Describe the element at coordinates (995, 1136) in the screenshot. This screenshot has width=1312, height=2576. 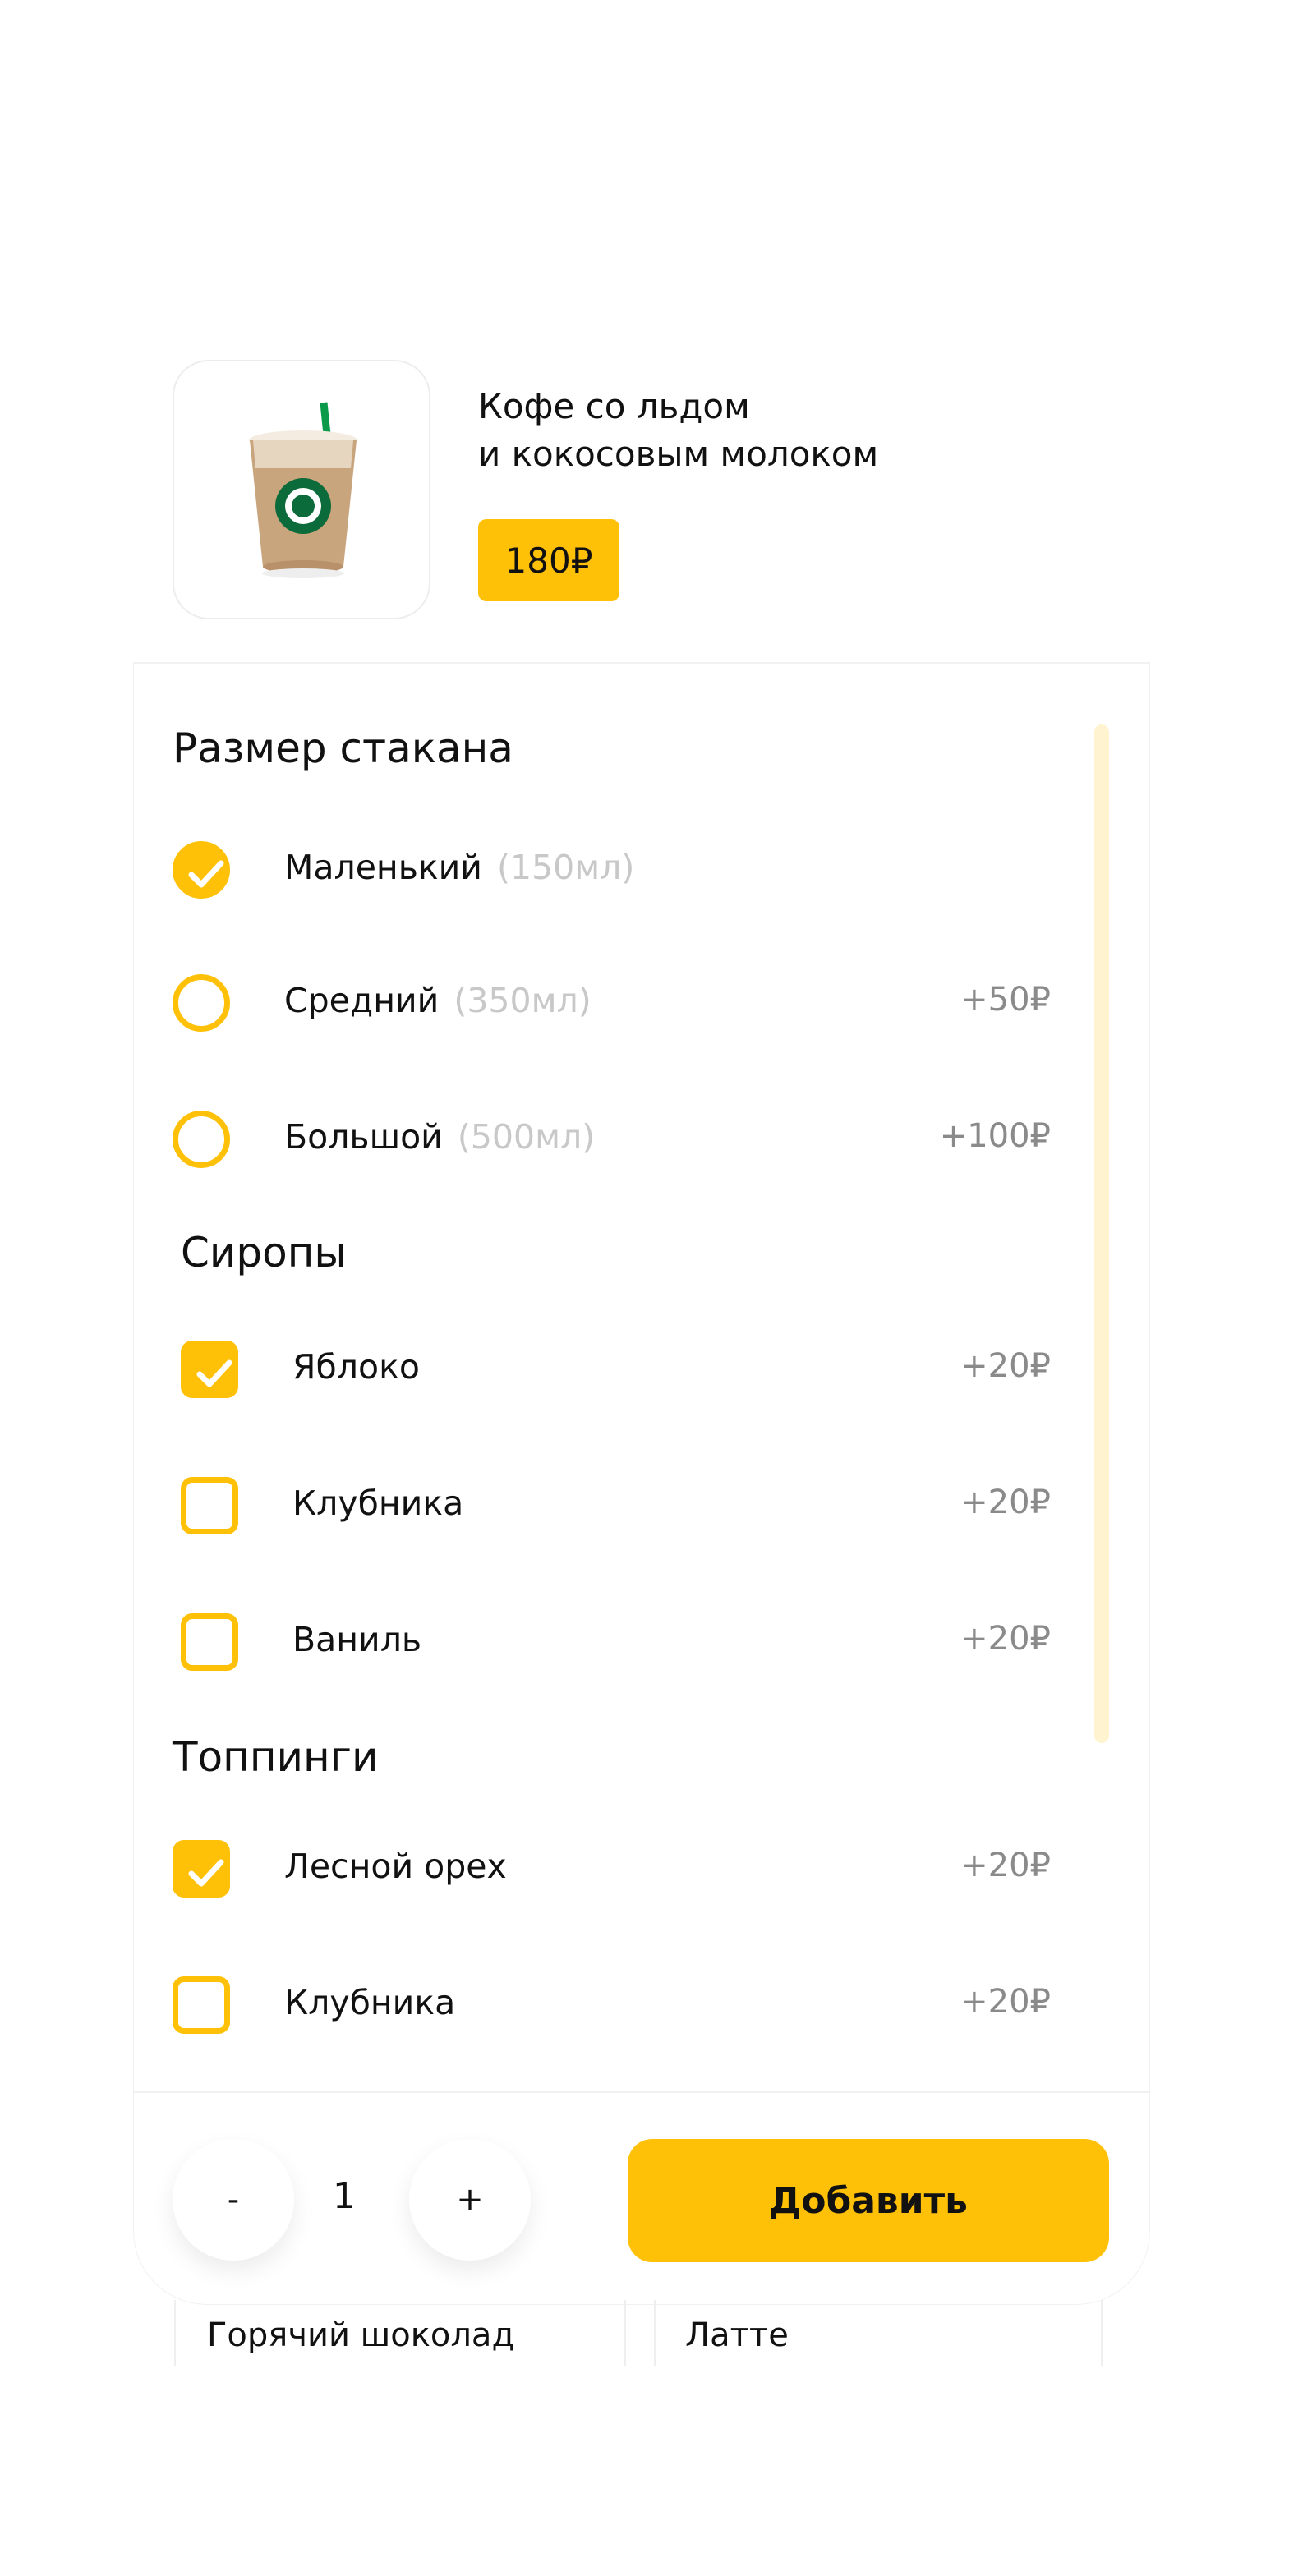
I see `size-option-price: +100₽` at that location.